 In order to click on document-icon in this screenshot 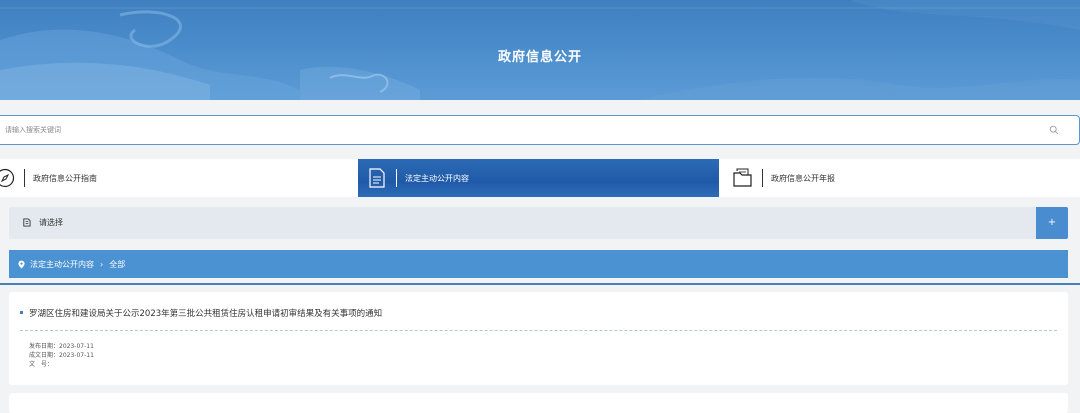, I will do `click(377, 178)`.